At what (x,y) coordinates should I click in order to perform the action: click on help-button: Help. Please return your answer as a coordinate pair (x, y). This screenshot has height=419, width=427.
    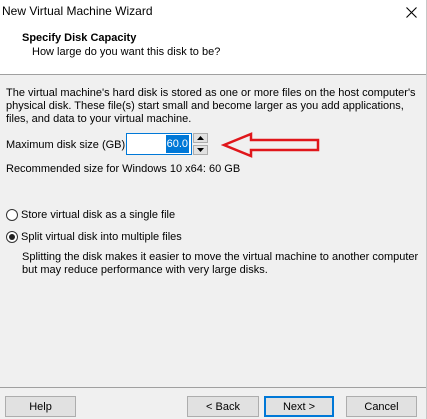
    Looking at the image, I should click on (40, 406).